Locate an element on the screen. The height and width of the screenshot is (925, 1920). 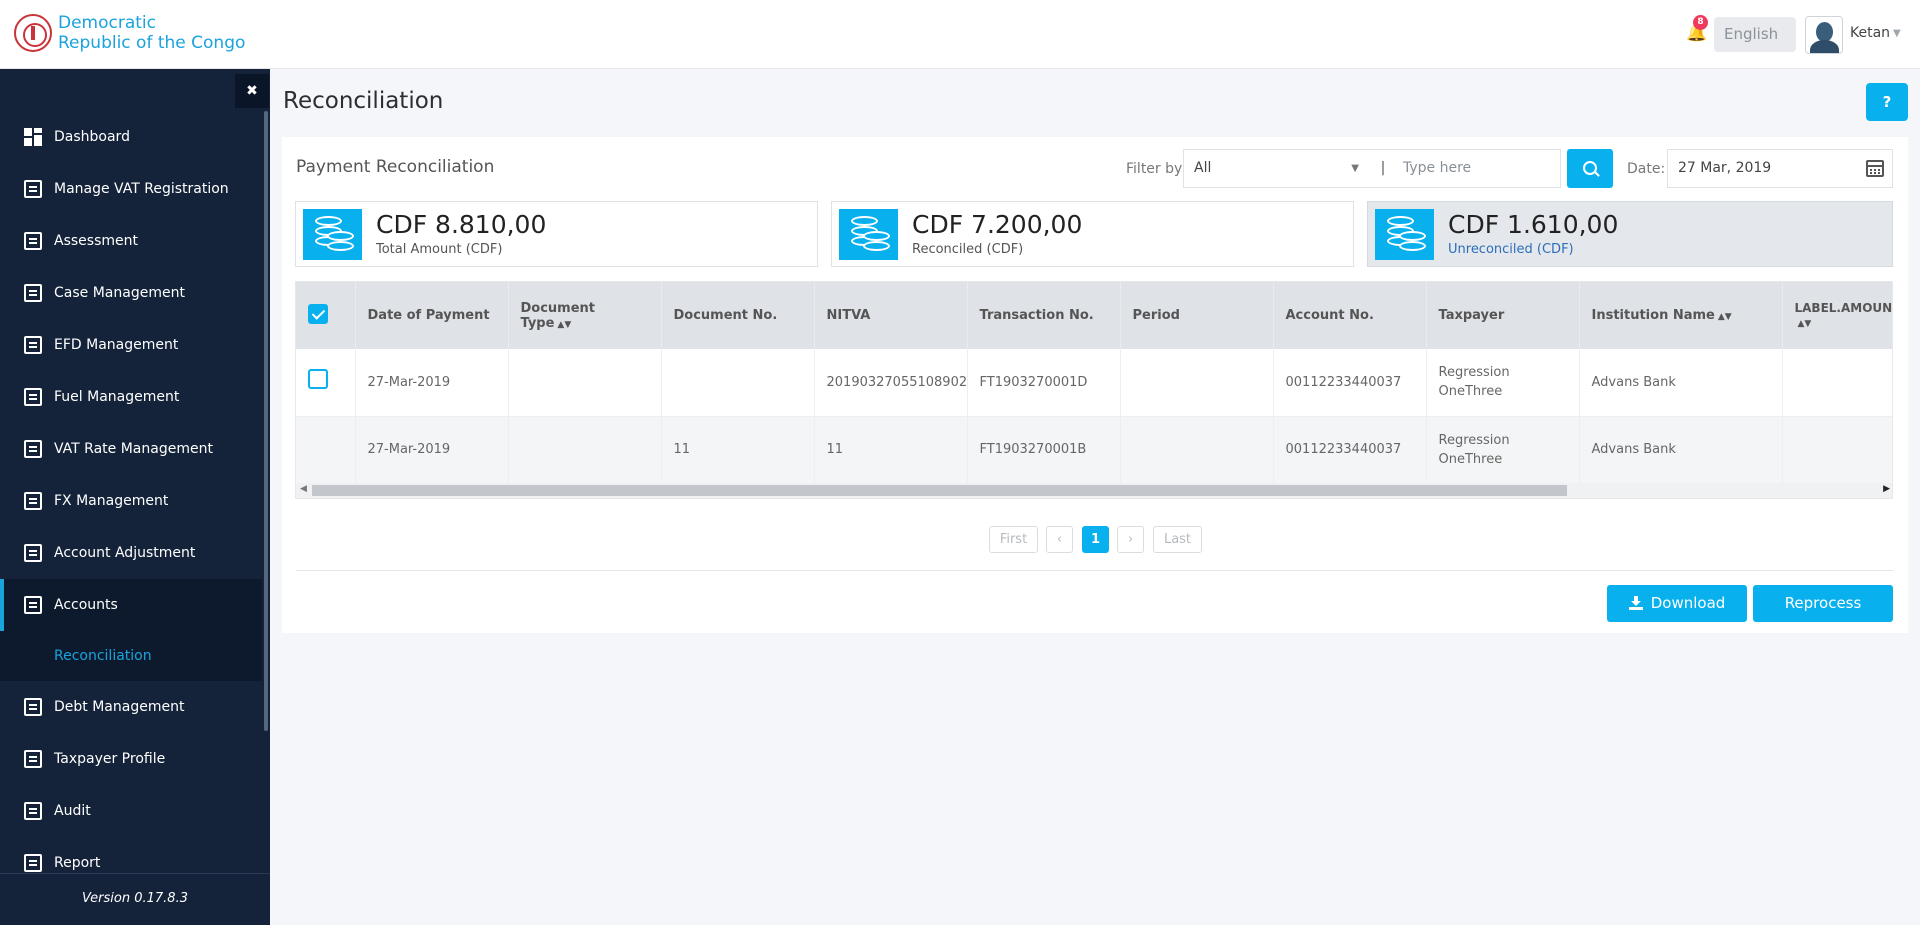
cell-account: 00112233440037 is located at coordinates (1350, 450).